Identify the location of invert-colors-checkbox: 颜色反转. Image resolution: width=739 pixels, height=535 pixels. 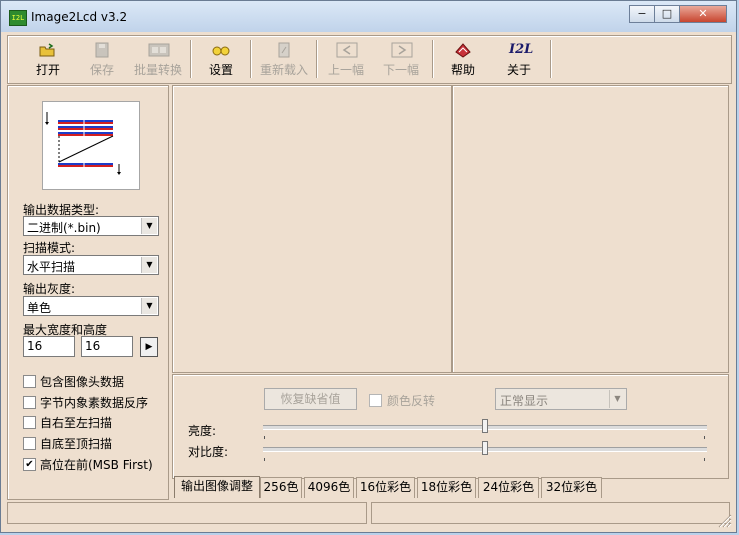
(402, 400).